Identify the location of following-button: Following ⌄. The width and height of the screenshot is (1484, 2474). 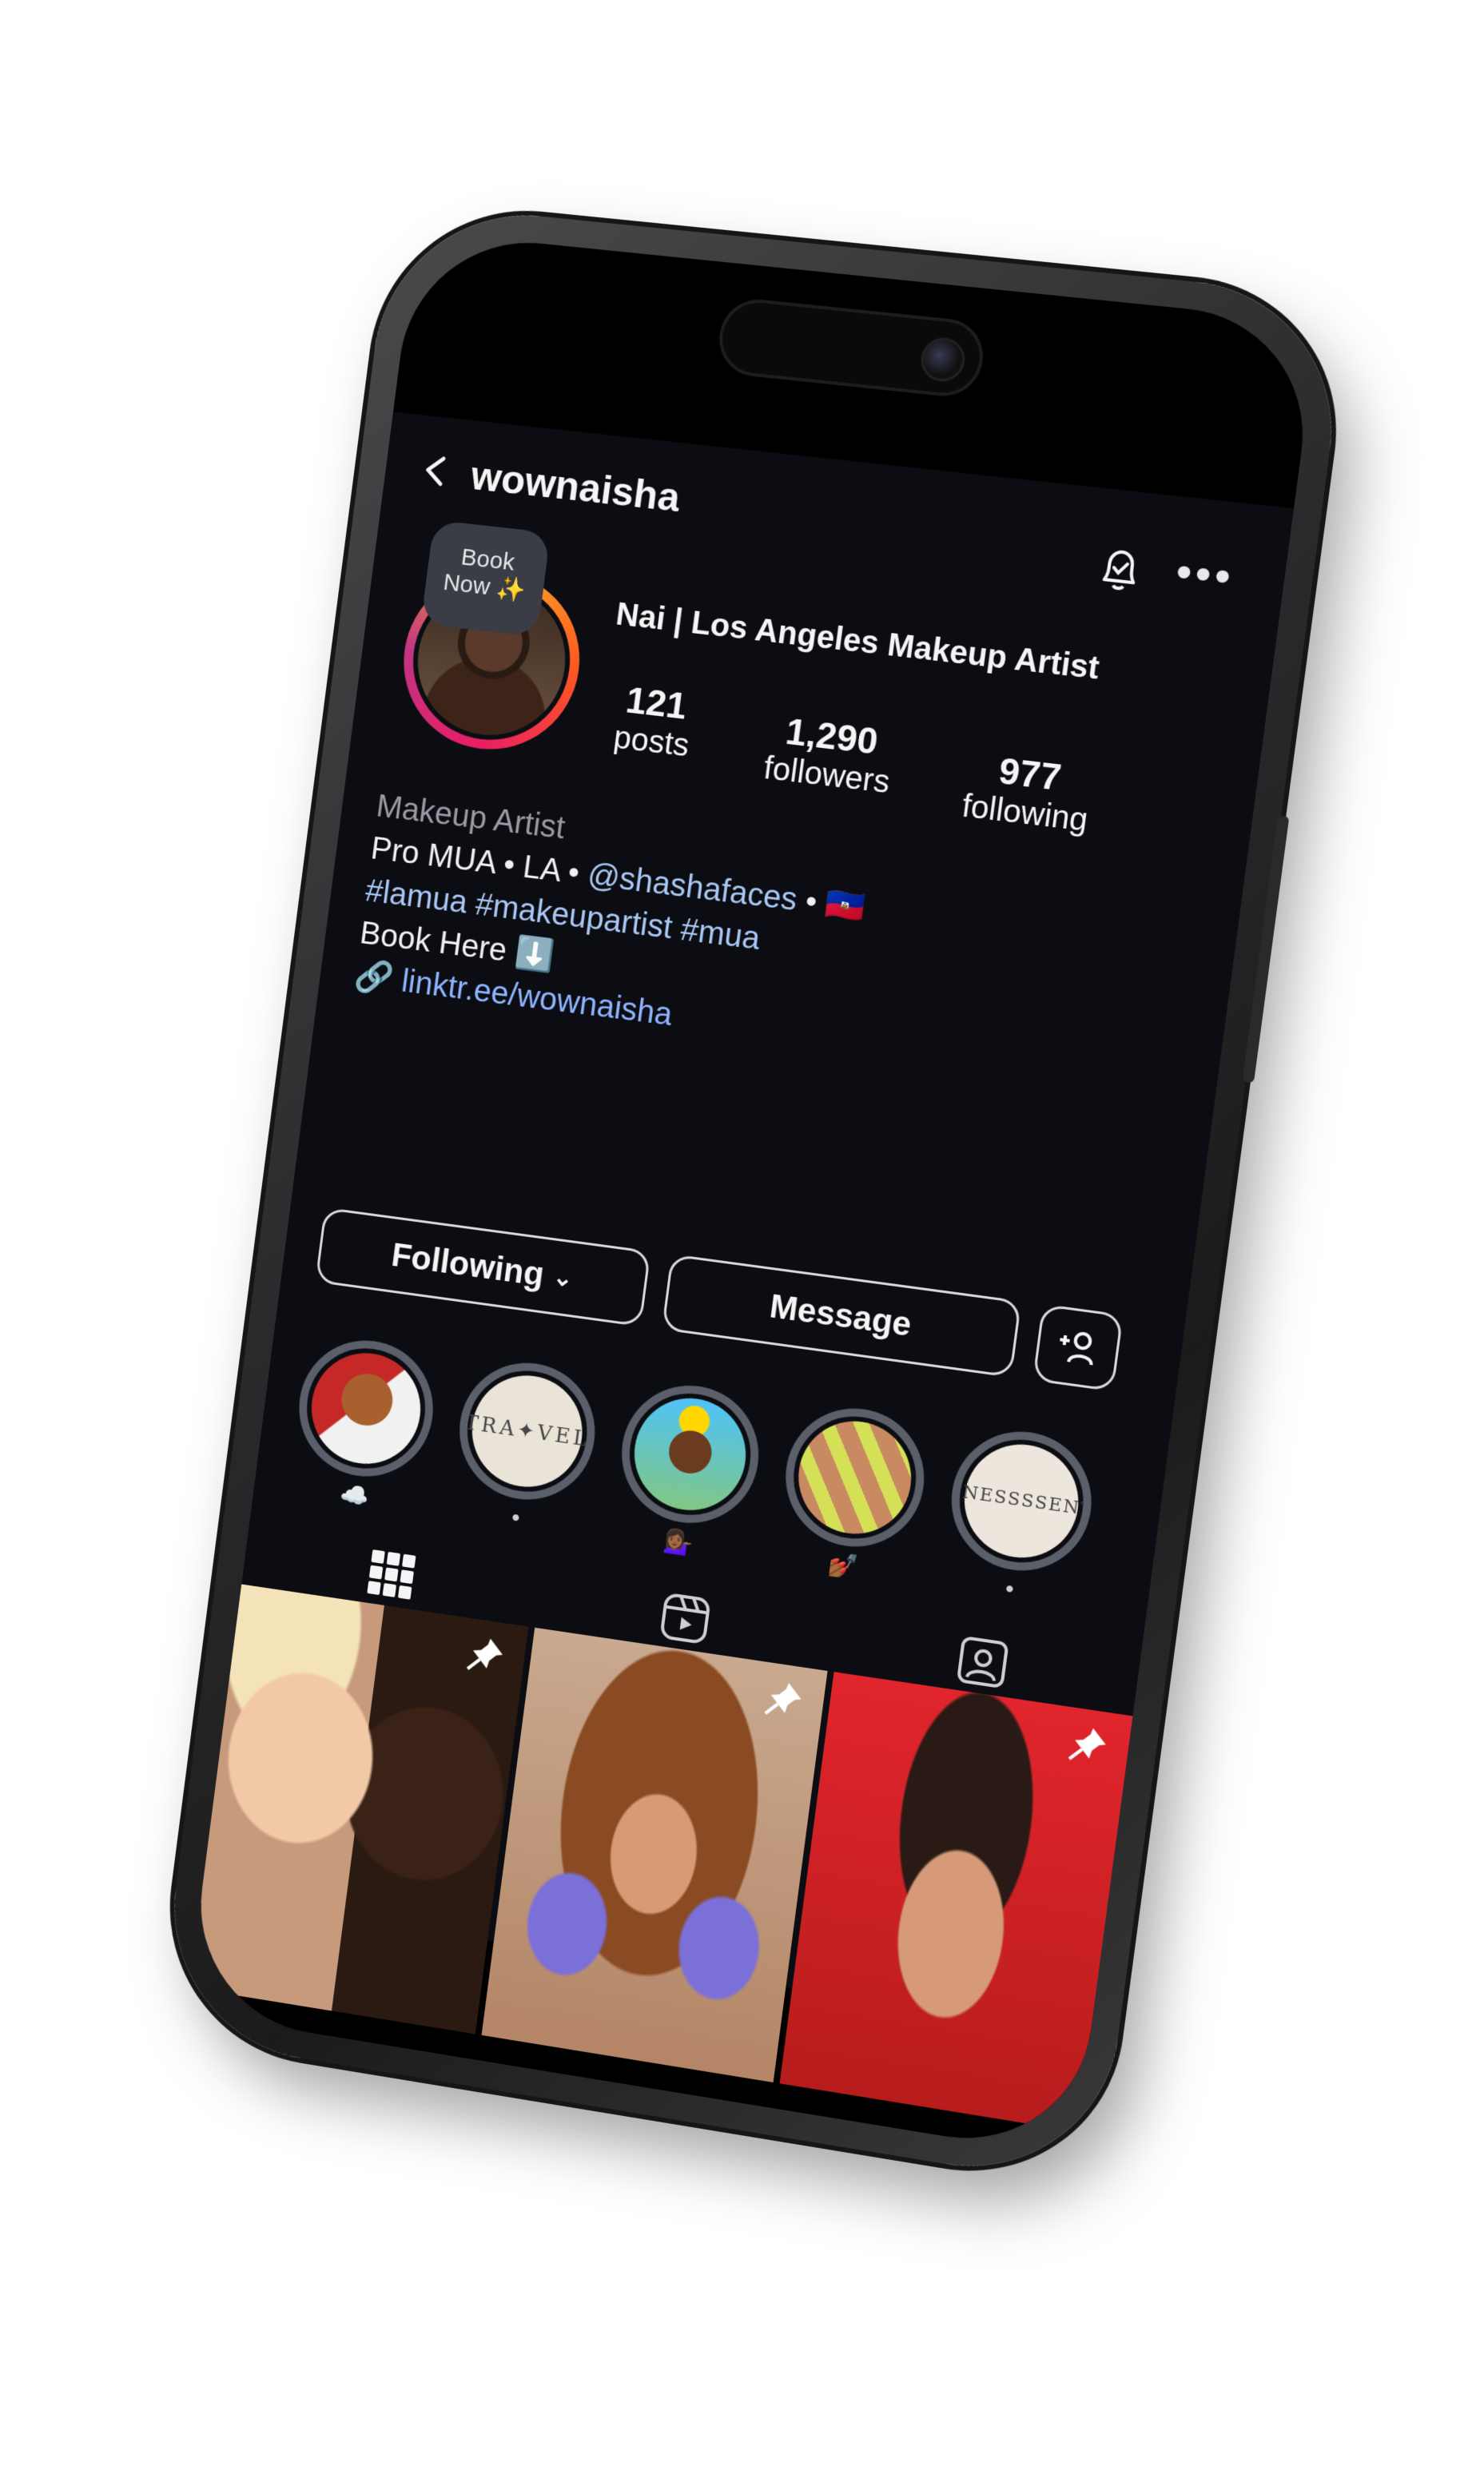
(483, 1267).